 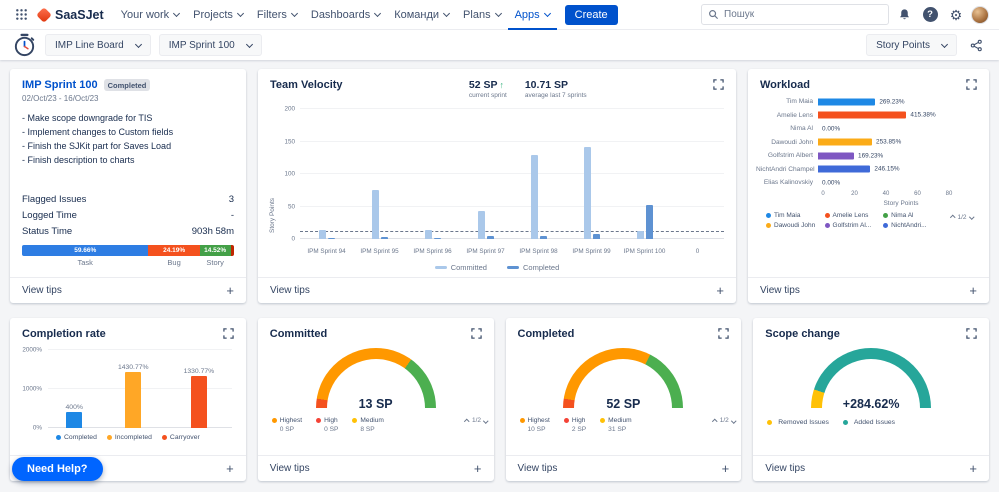 I want to click on user-avatar, so click(x=980, y=14).